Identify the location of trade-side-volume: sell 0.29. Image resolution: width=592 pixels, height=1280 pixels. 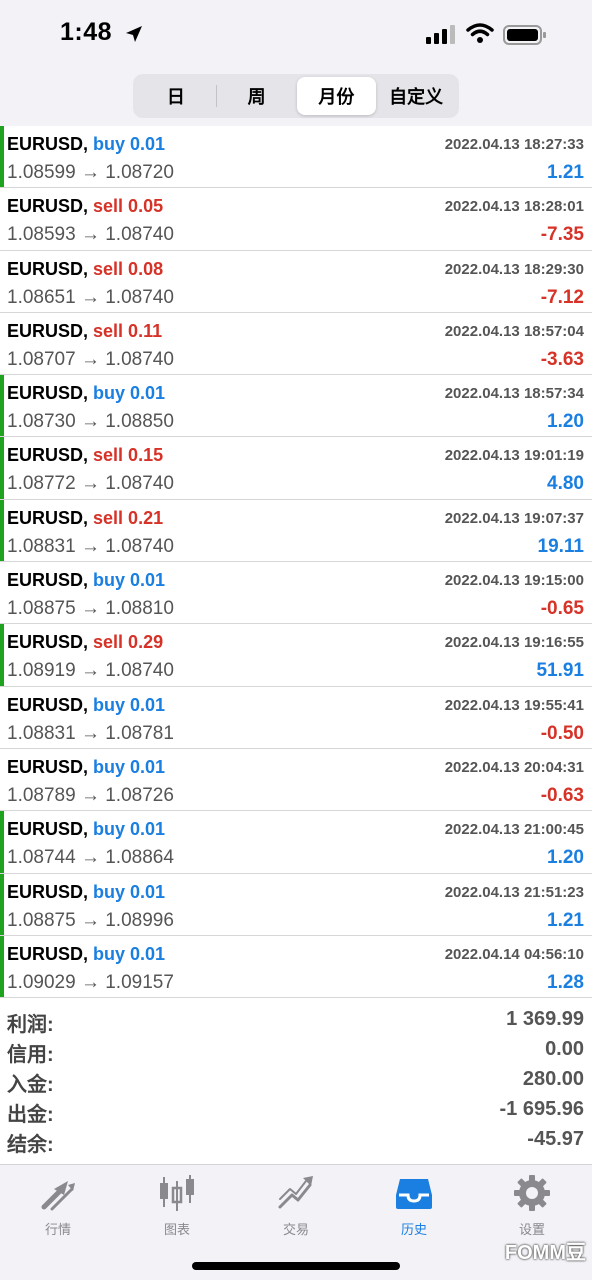
(128, 642).